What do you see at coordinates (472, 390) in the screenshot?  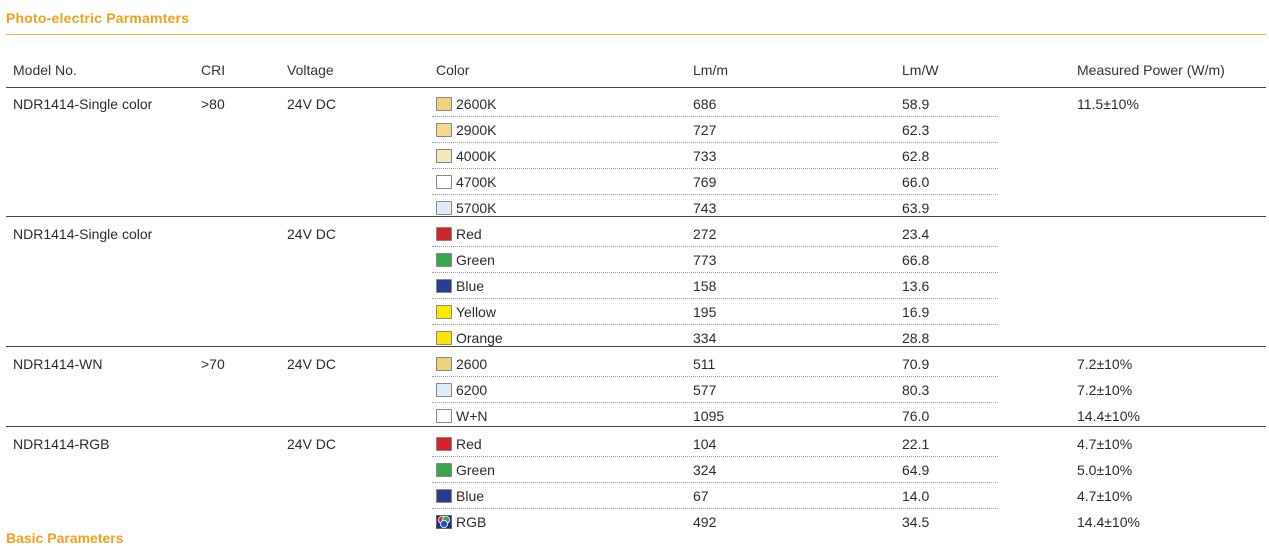 I see `color-name: 6200` at bounding box center [472, 390].